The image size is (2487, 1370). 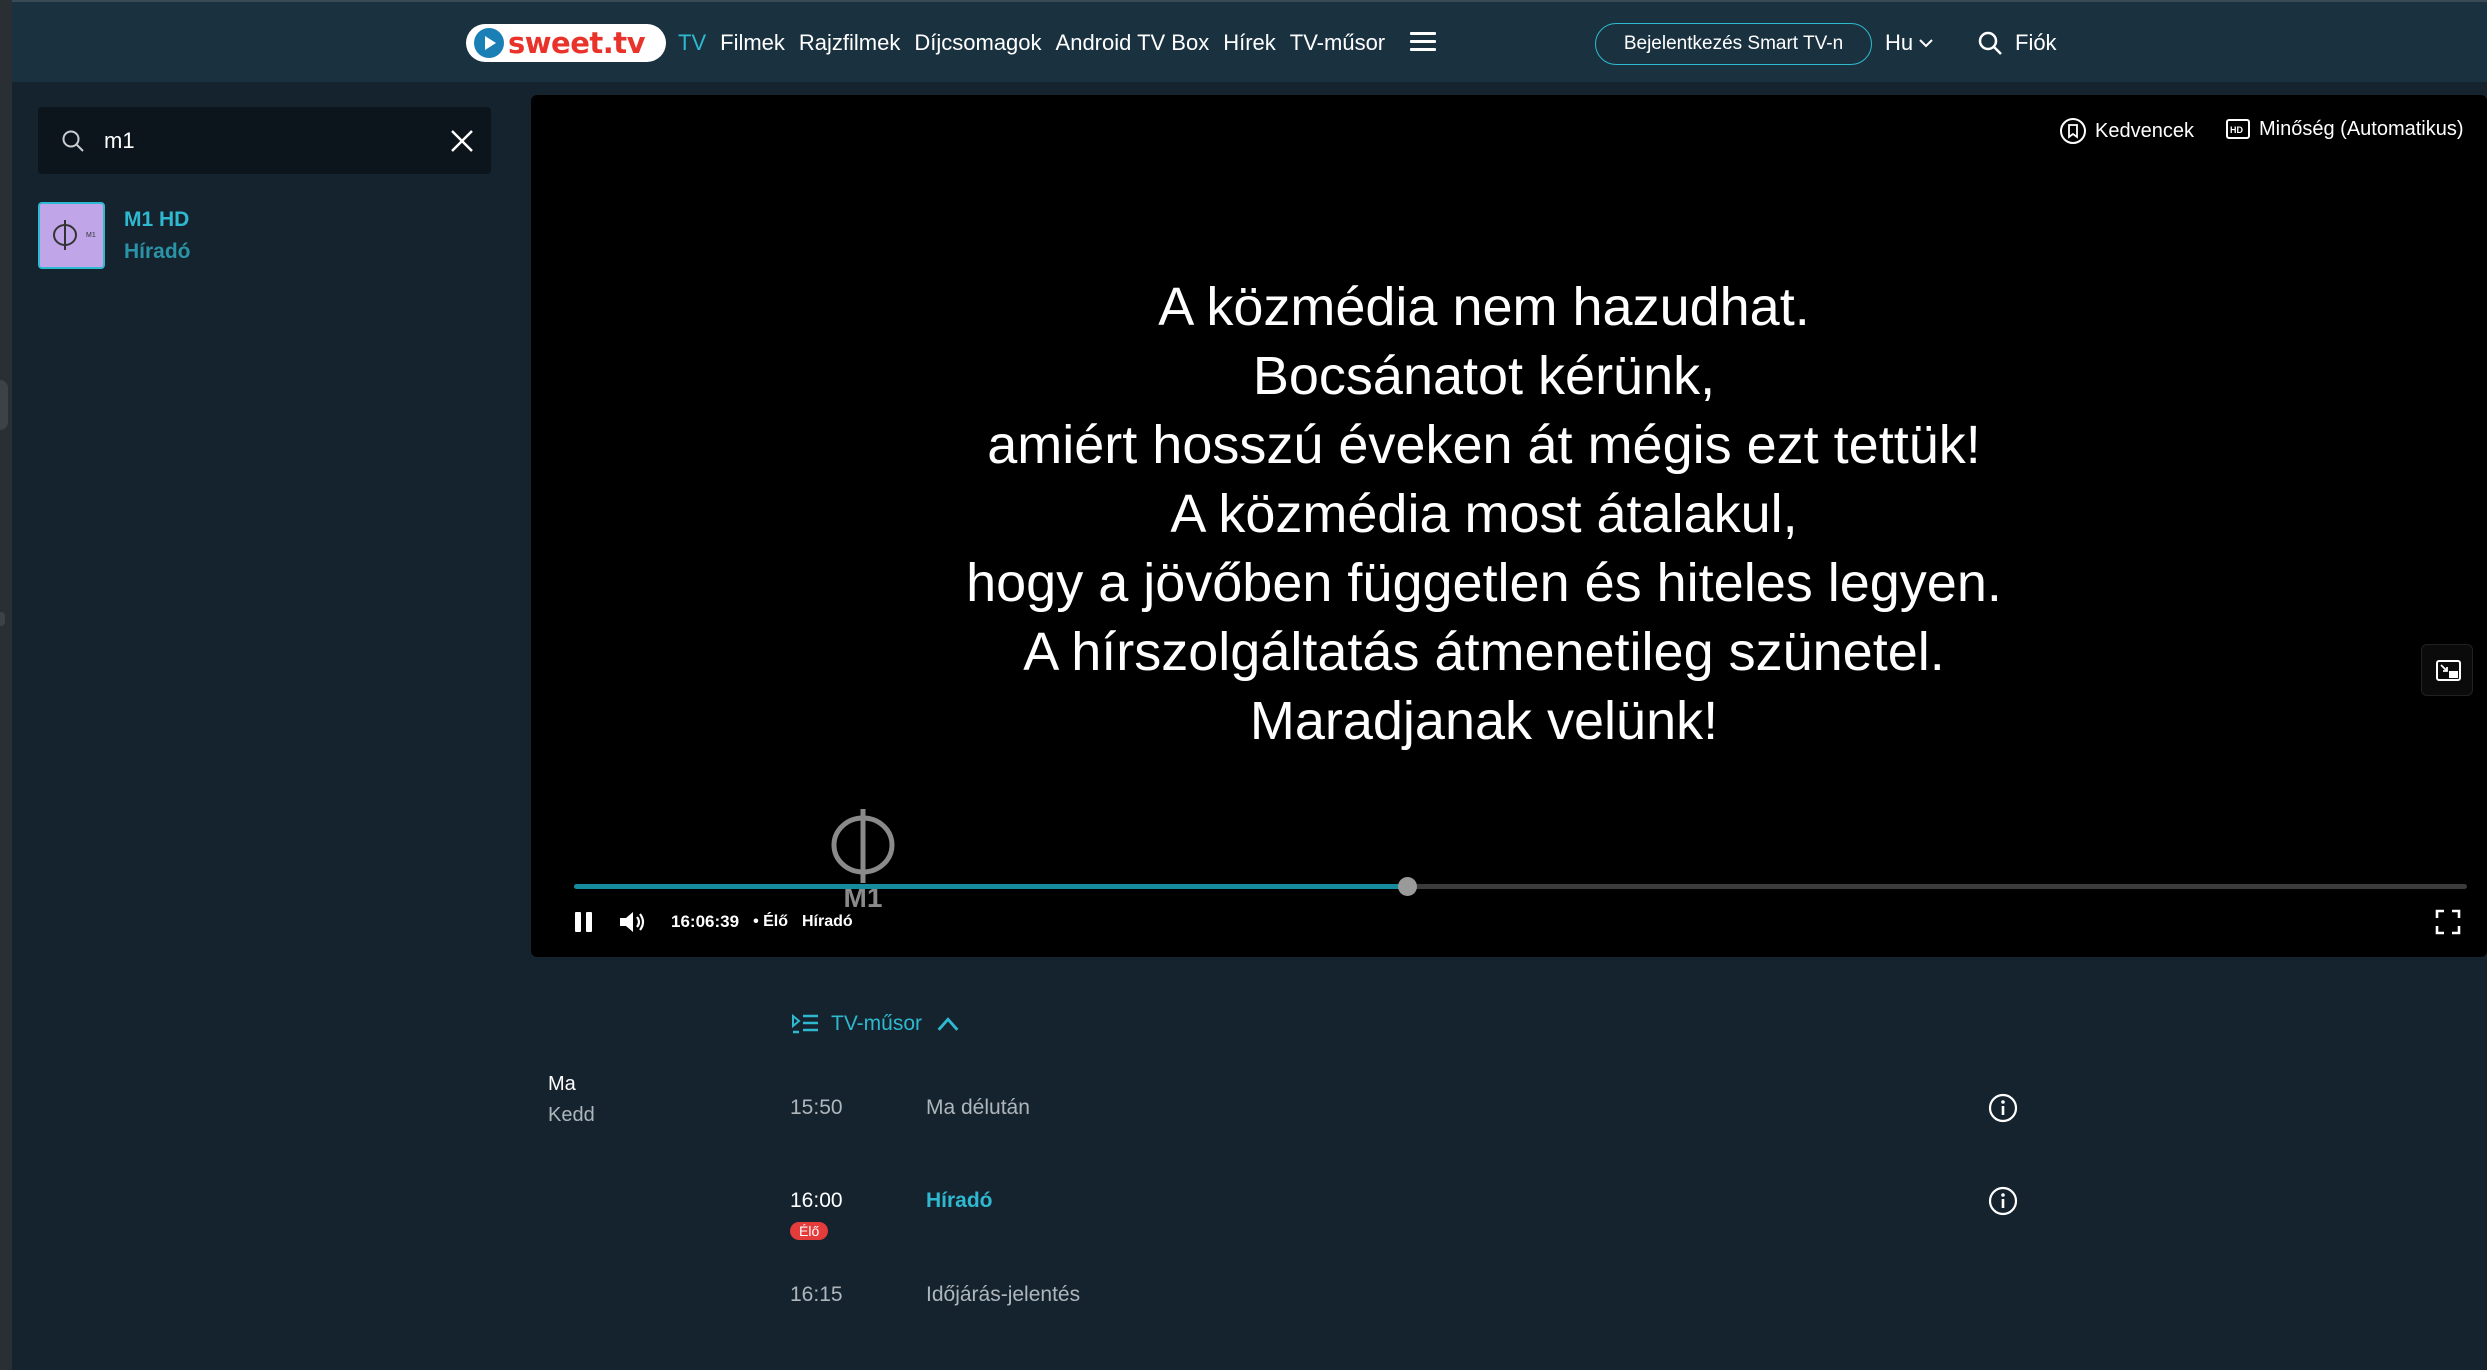 I want to click on current-program: Híradó, so click(x=827, y=921).